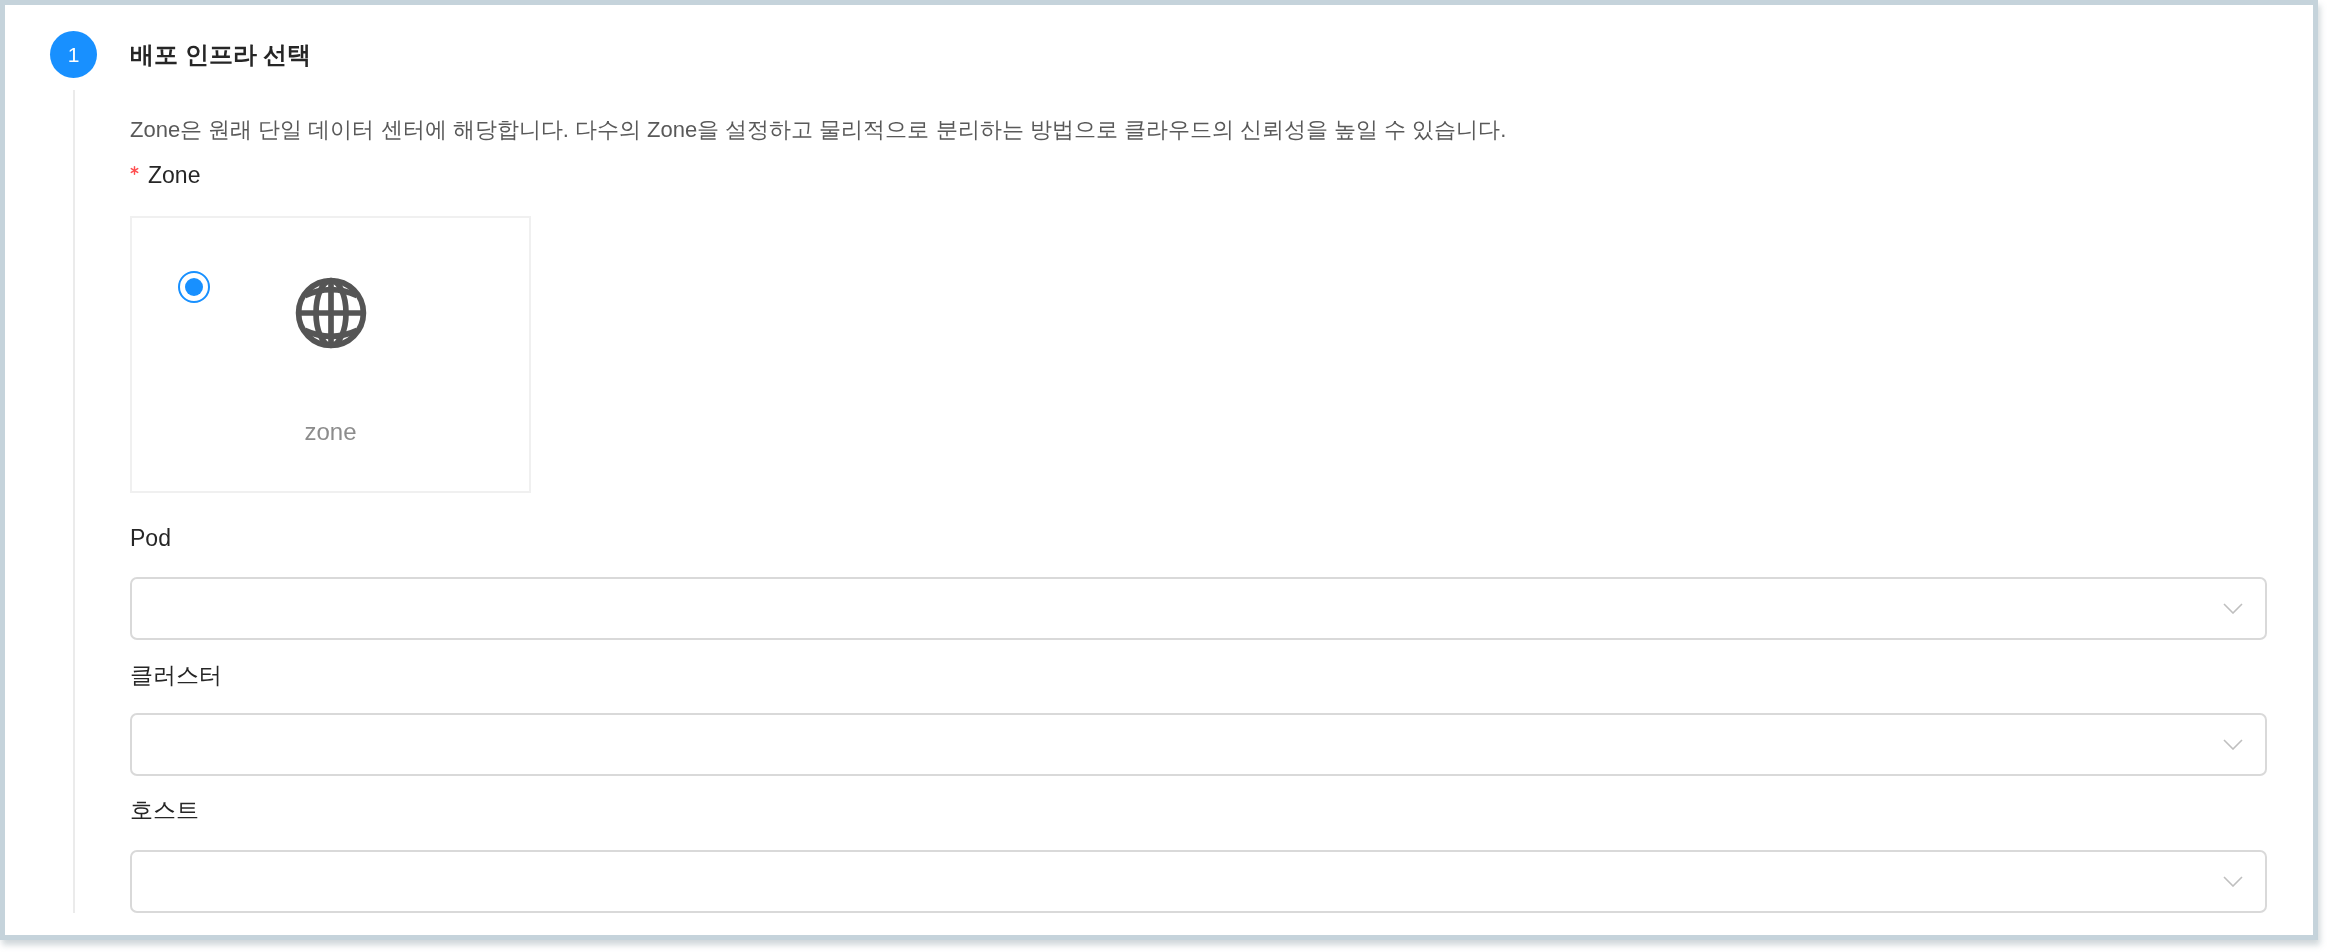 The height and width of the screenshot is (952, 2328). Describe the element at coordinates (194, 287) in the screenshot. I see `radio-button` at that location.